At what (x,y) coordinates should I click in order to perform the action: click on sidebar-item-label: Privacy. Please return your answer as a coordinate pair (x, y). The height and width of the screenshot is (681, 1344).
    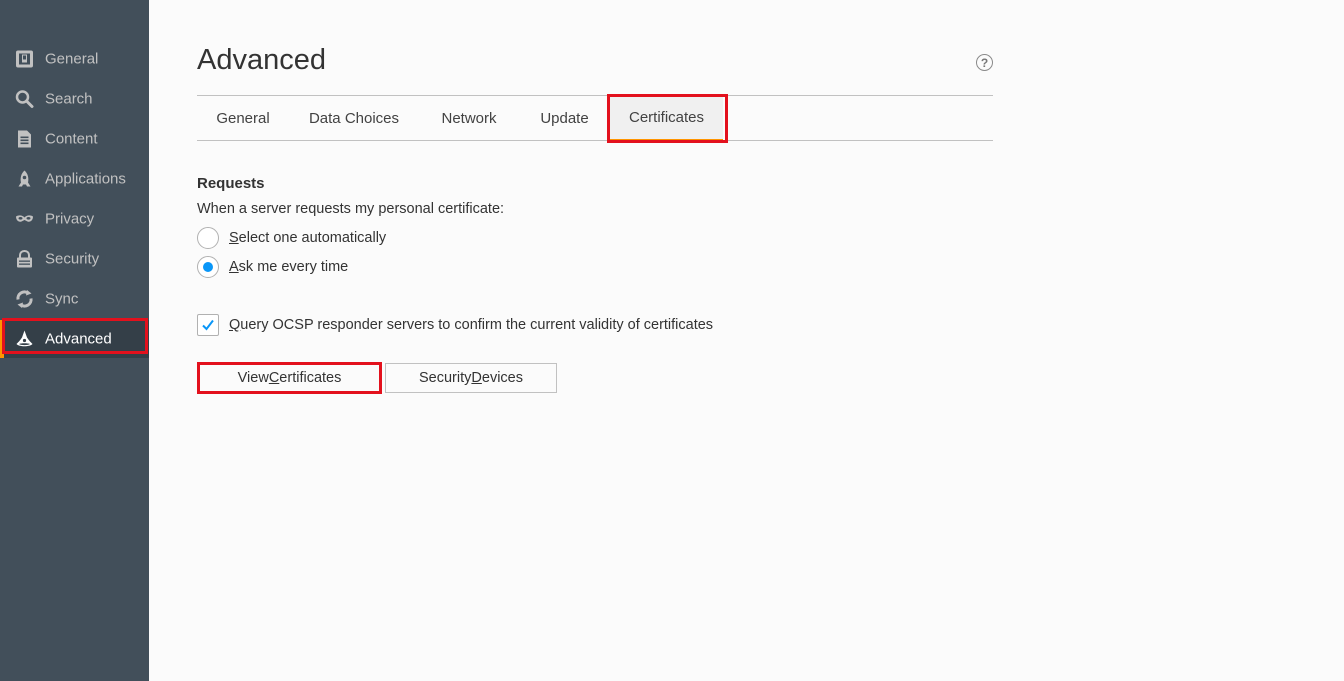
    Looking at the image, I should click on (70, 219).